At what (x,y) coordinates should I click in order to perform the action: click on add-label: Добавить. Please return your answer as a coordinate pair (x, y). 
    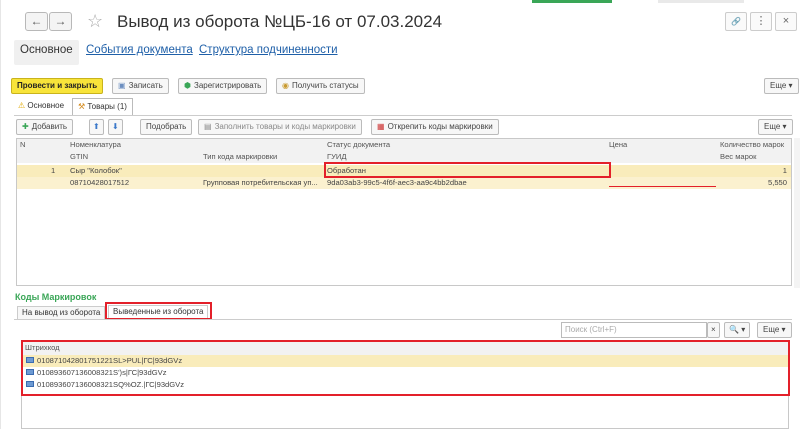
    Looking at the image, I should click on (49, 126).